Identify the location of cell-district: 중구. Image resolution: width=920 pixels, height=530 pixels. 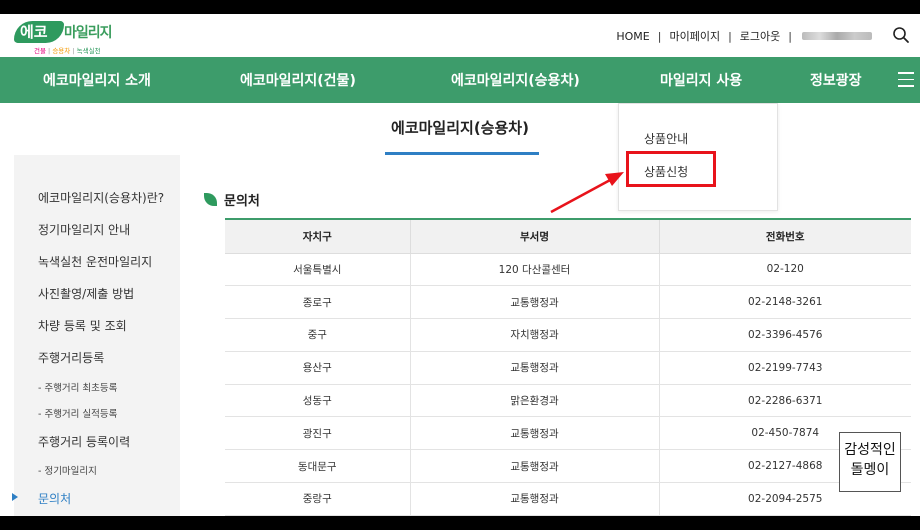
(318, 335).